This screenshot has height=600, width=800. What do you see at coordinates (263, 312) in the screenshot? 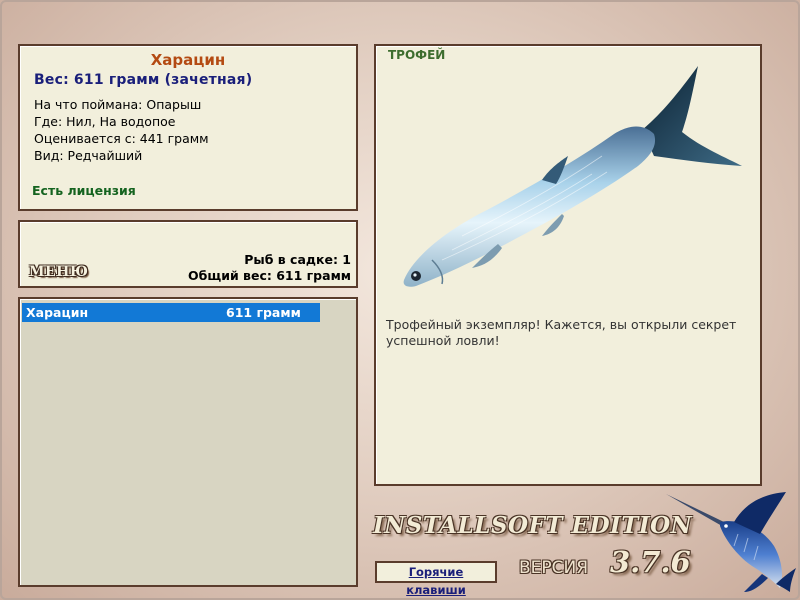
I see `list-item-weight: 611 грамм` at bounding box center [263, 312].